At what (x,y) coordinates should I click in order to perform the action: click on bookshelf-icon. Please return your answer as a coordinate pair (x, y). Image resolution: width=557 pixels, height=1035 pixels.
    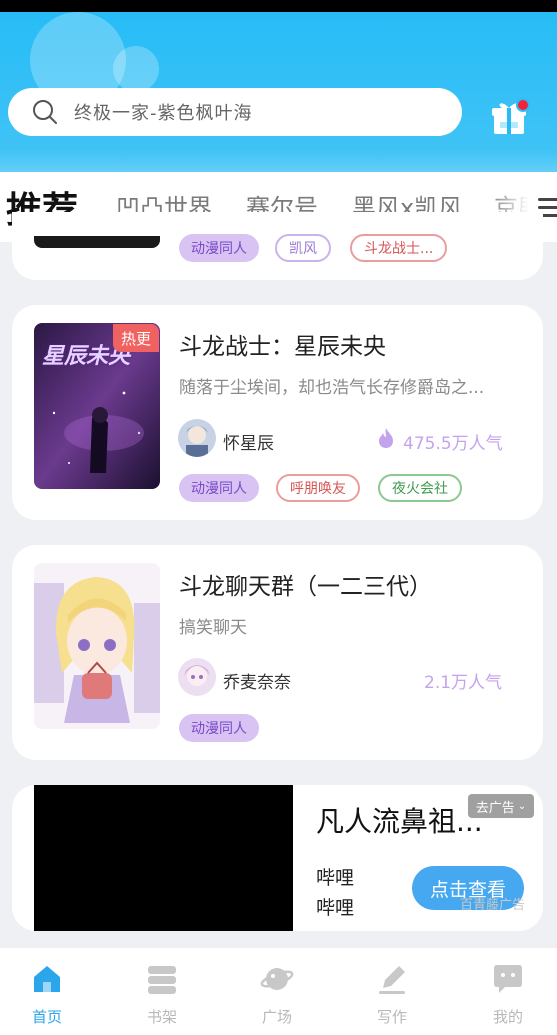
    Looking at the image, I should click on (162, 980).